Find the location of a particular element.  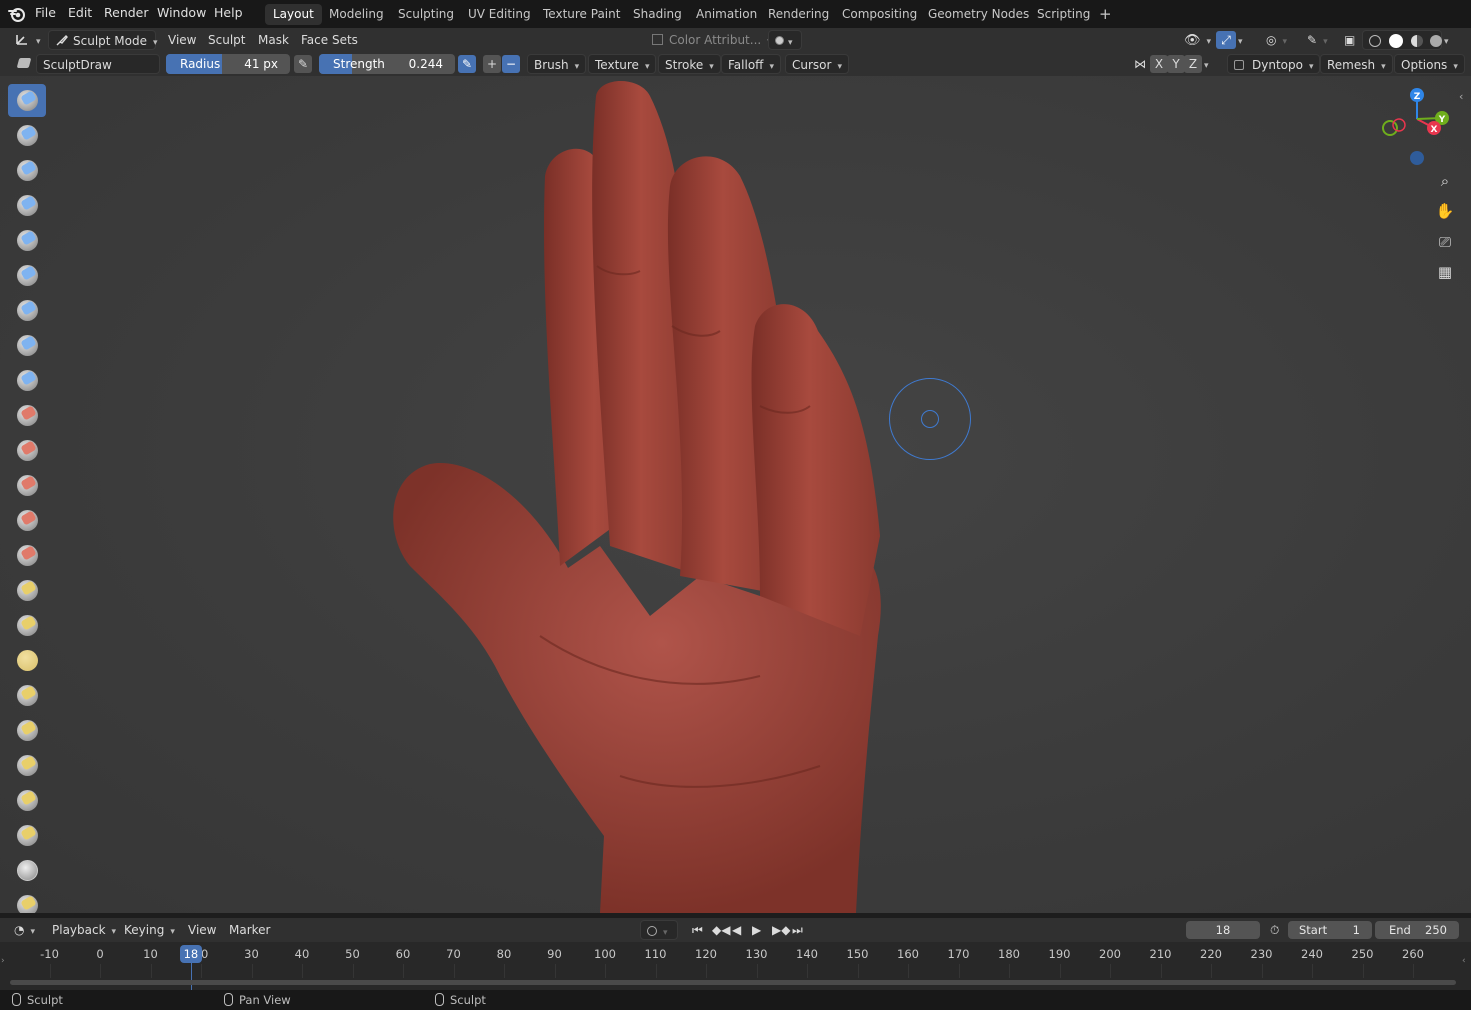

tool-draw is located at coordinates (27, 100).